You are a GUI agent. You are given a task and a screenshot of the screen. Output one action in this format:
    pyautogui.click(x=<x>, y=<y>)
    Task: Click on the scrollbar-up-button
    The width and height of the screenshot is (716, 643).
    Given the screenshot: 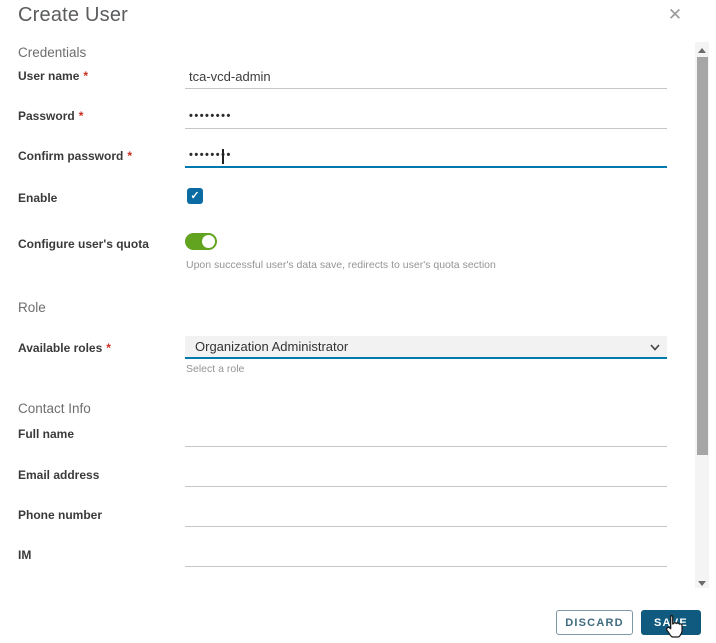 What is the action you would take?
    pyautogui.click(x=702, y=48)
    